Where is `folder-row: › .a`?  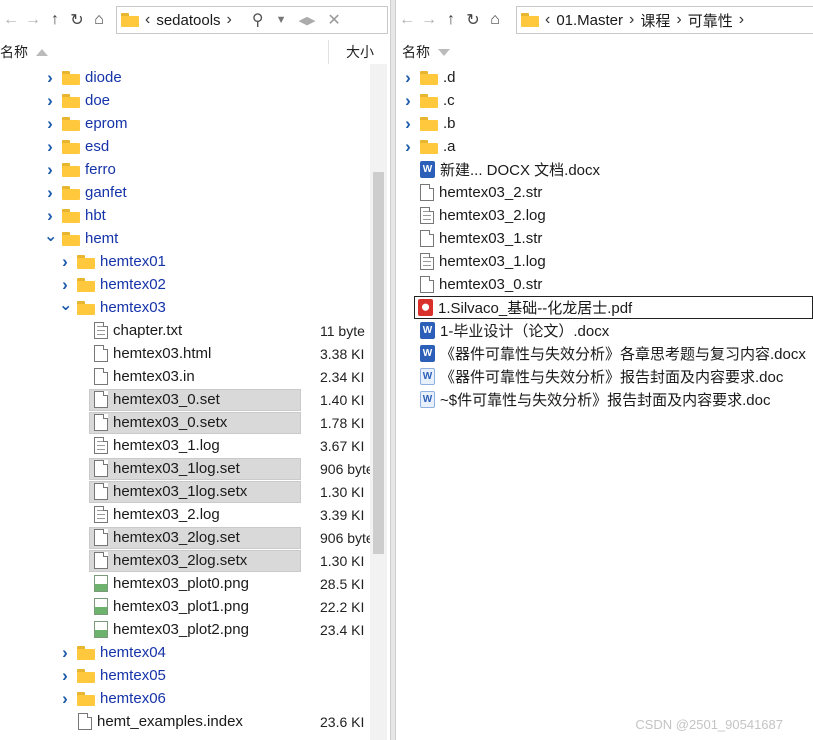 folder-row: › .a is located at coordinates (604, 146).